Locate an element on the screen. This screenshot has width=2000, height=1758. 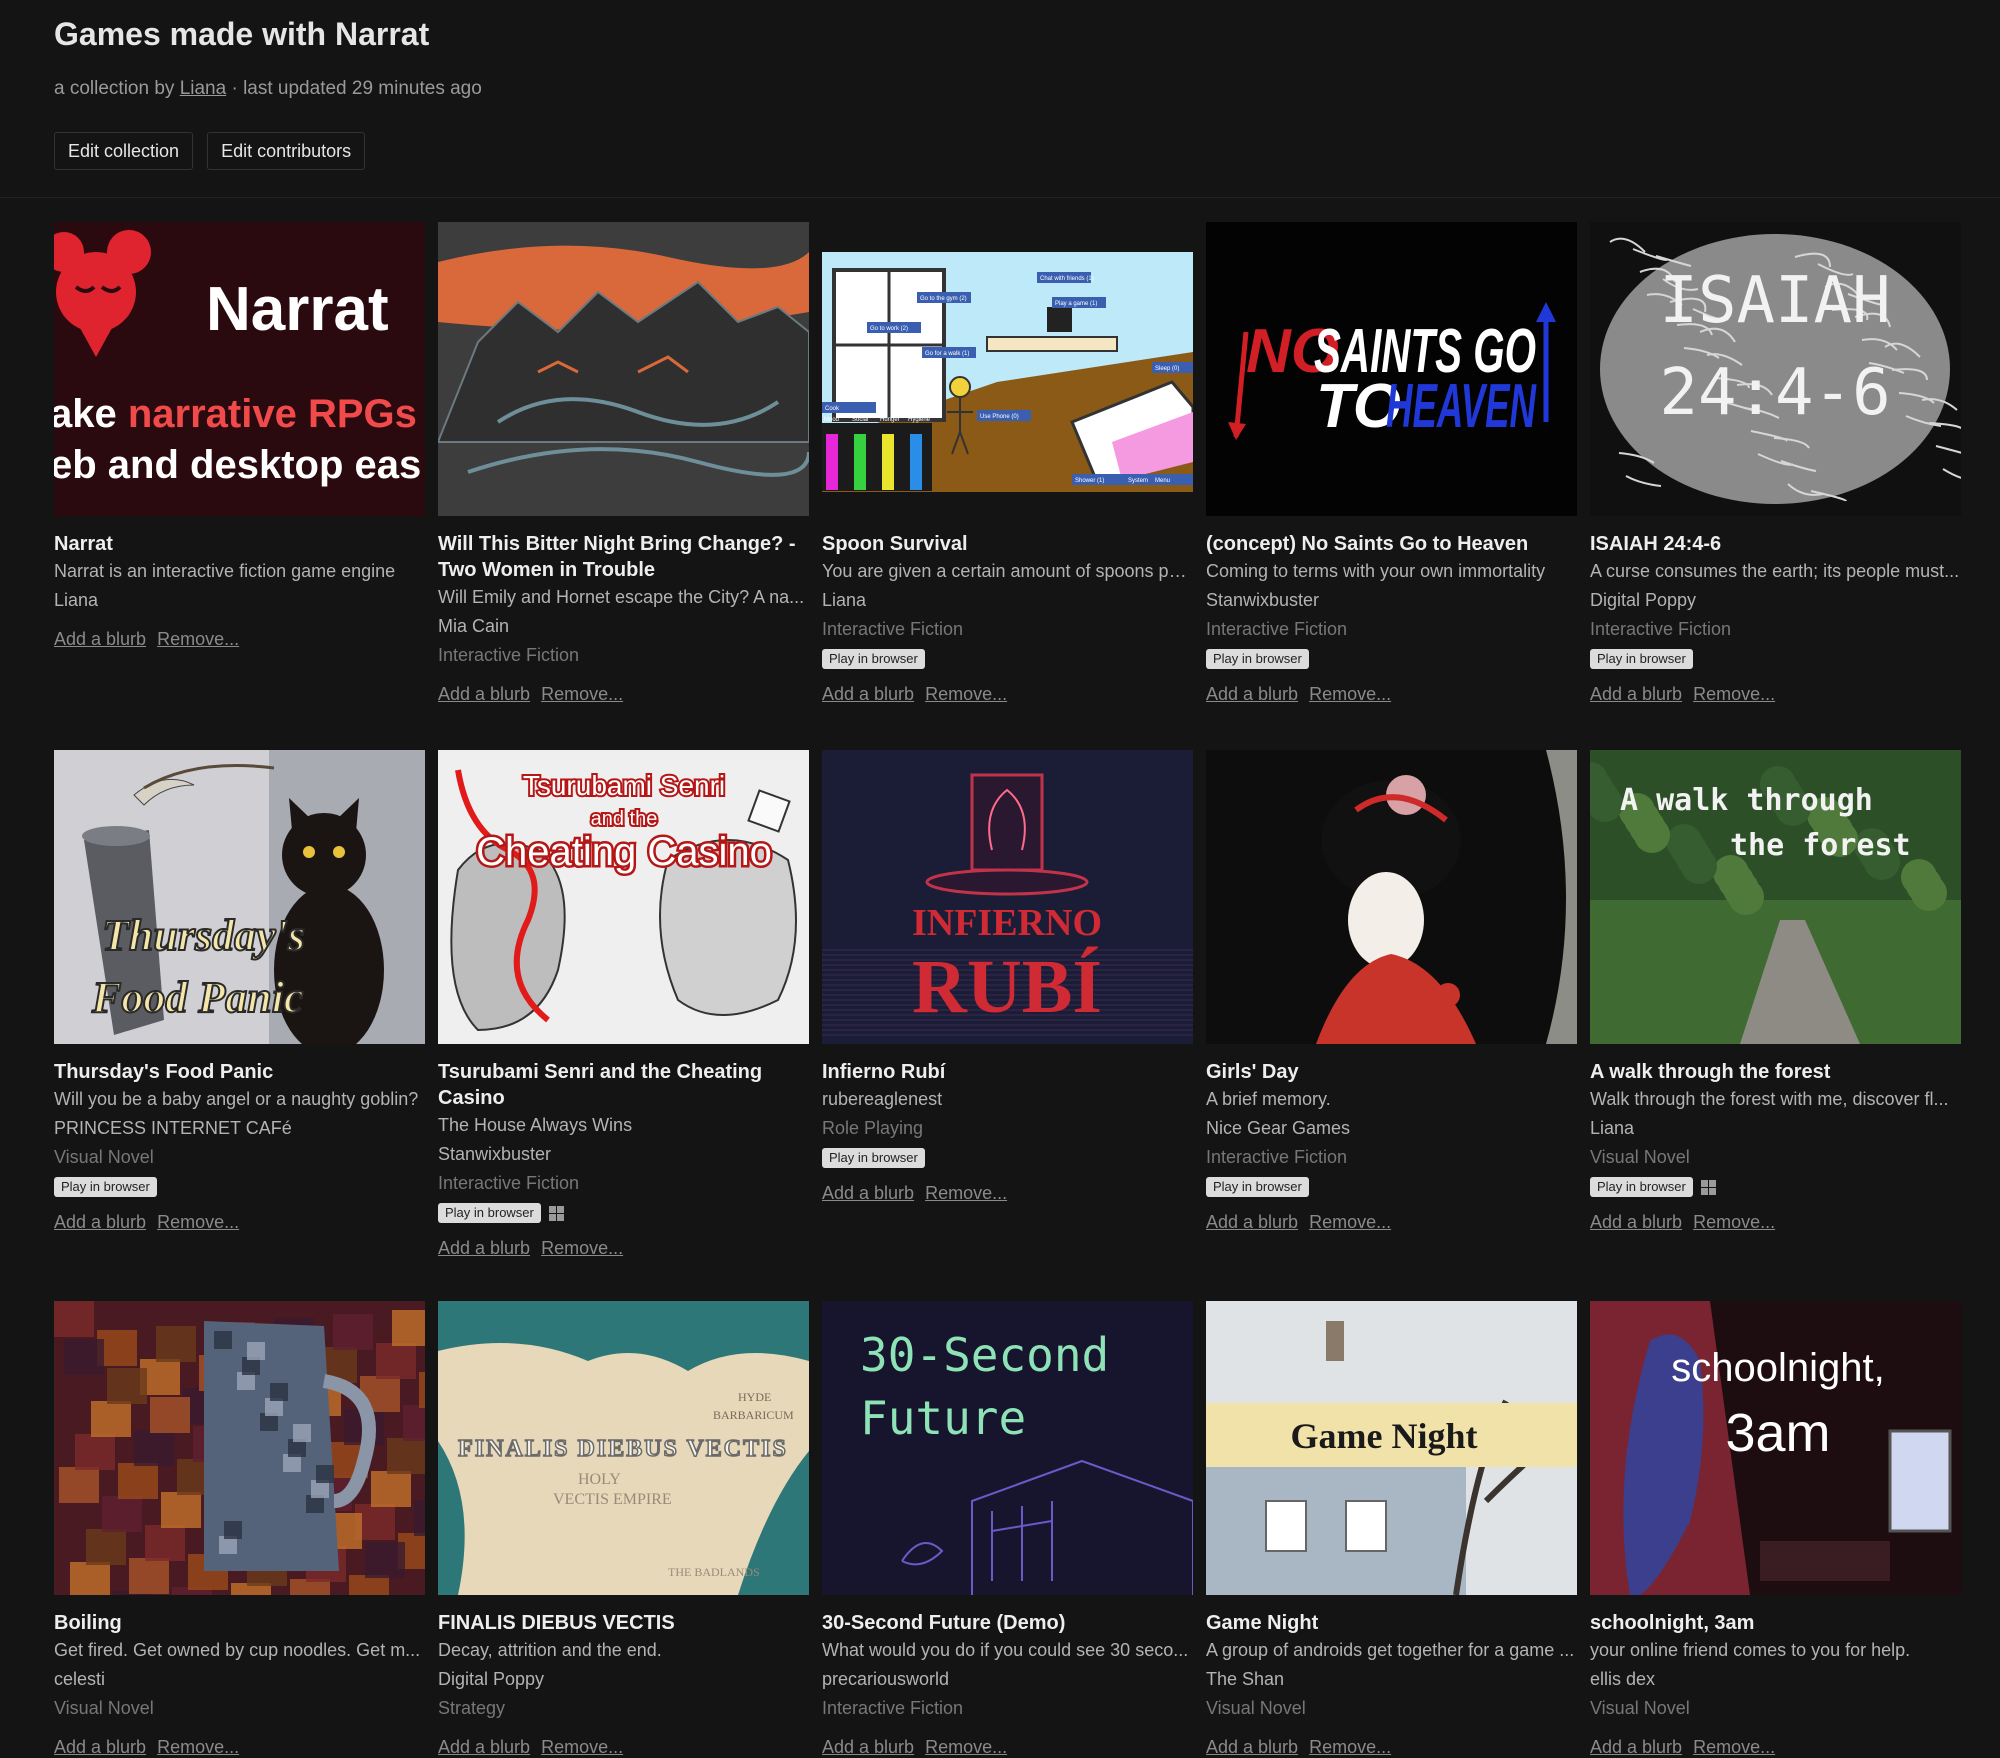
game-title-link: Girls' Day is located at coordinates (1391, 1072).